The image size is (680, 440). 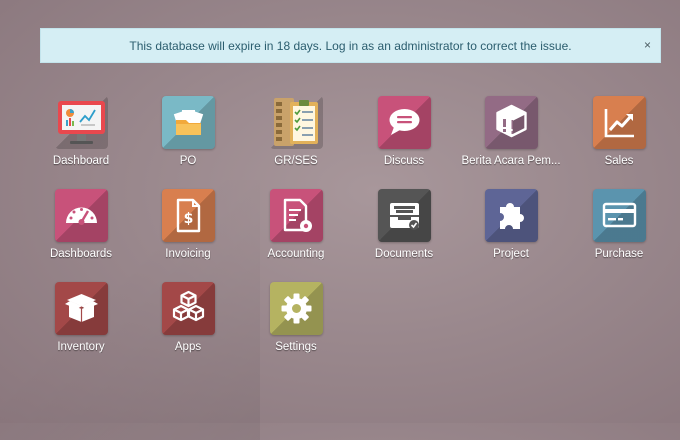 What do you see at coordinates (647, 45) in the screenshot?
I see `alert-close-button: ×` at bounding box center [647, 45].